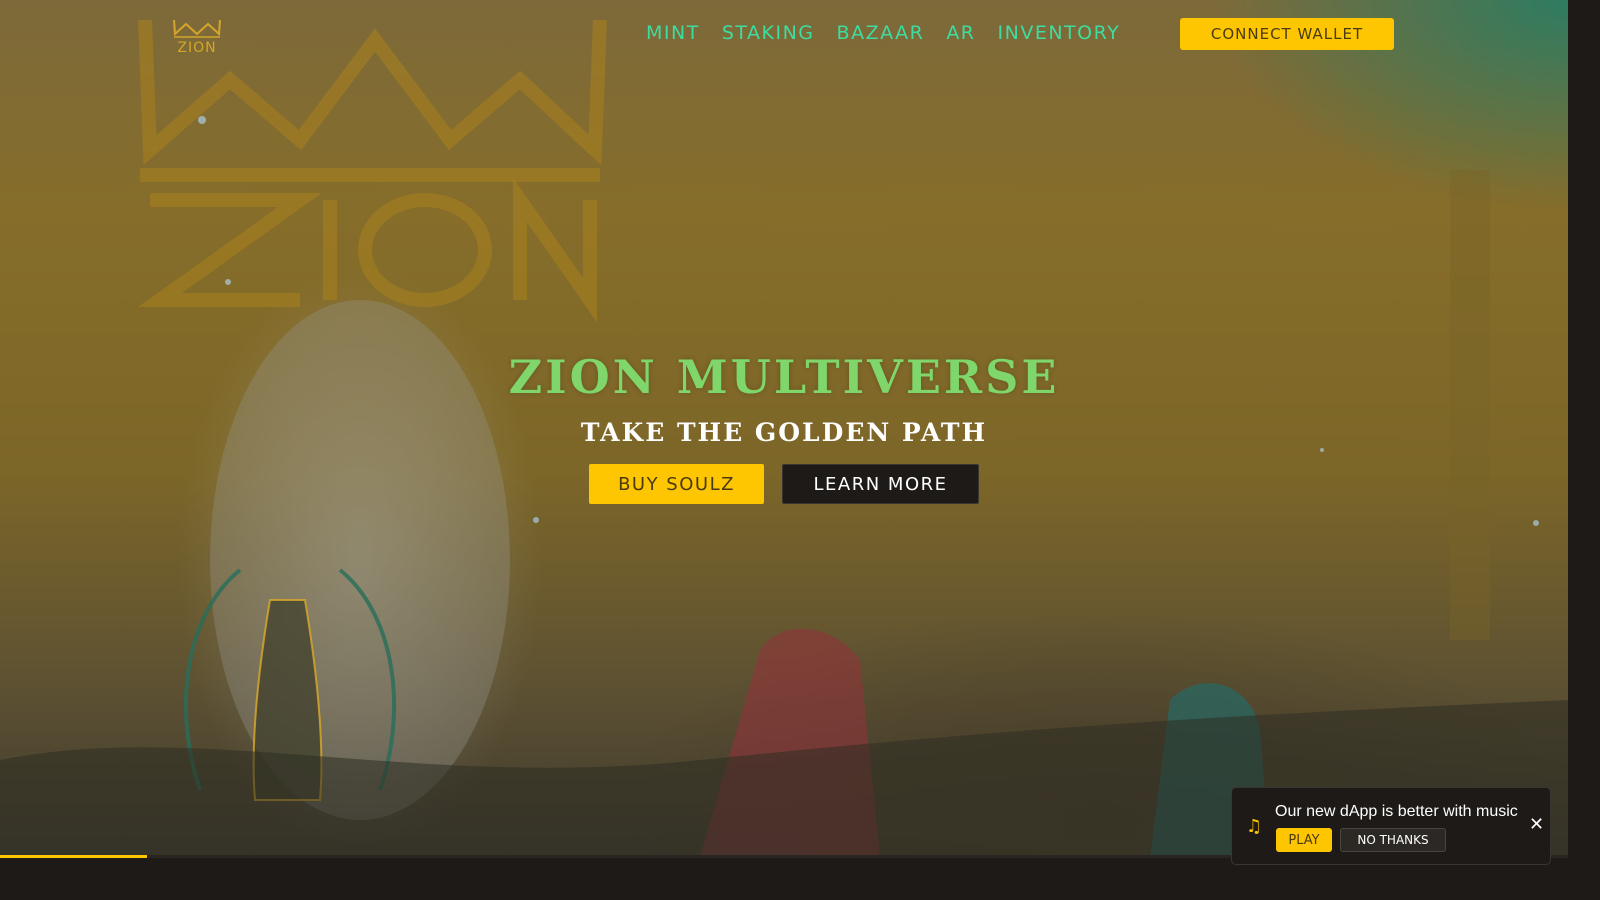 This screenshot has height=900, width=1600. What do you see at coordinates (880, 484) in the screenshot?
I see `learn-more-button: LEARN MORE` at bounding box center [880, 484].